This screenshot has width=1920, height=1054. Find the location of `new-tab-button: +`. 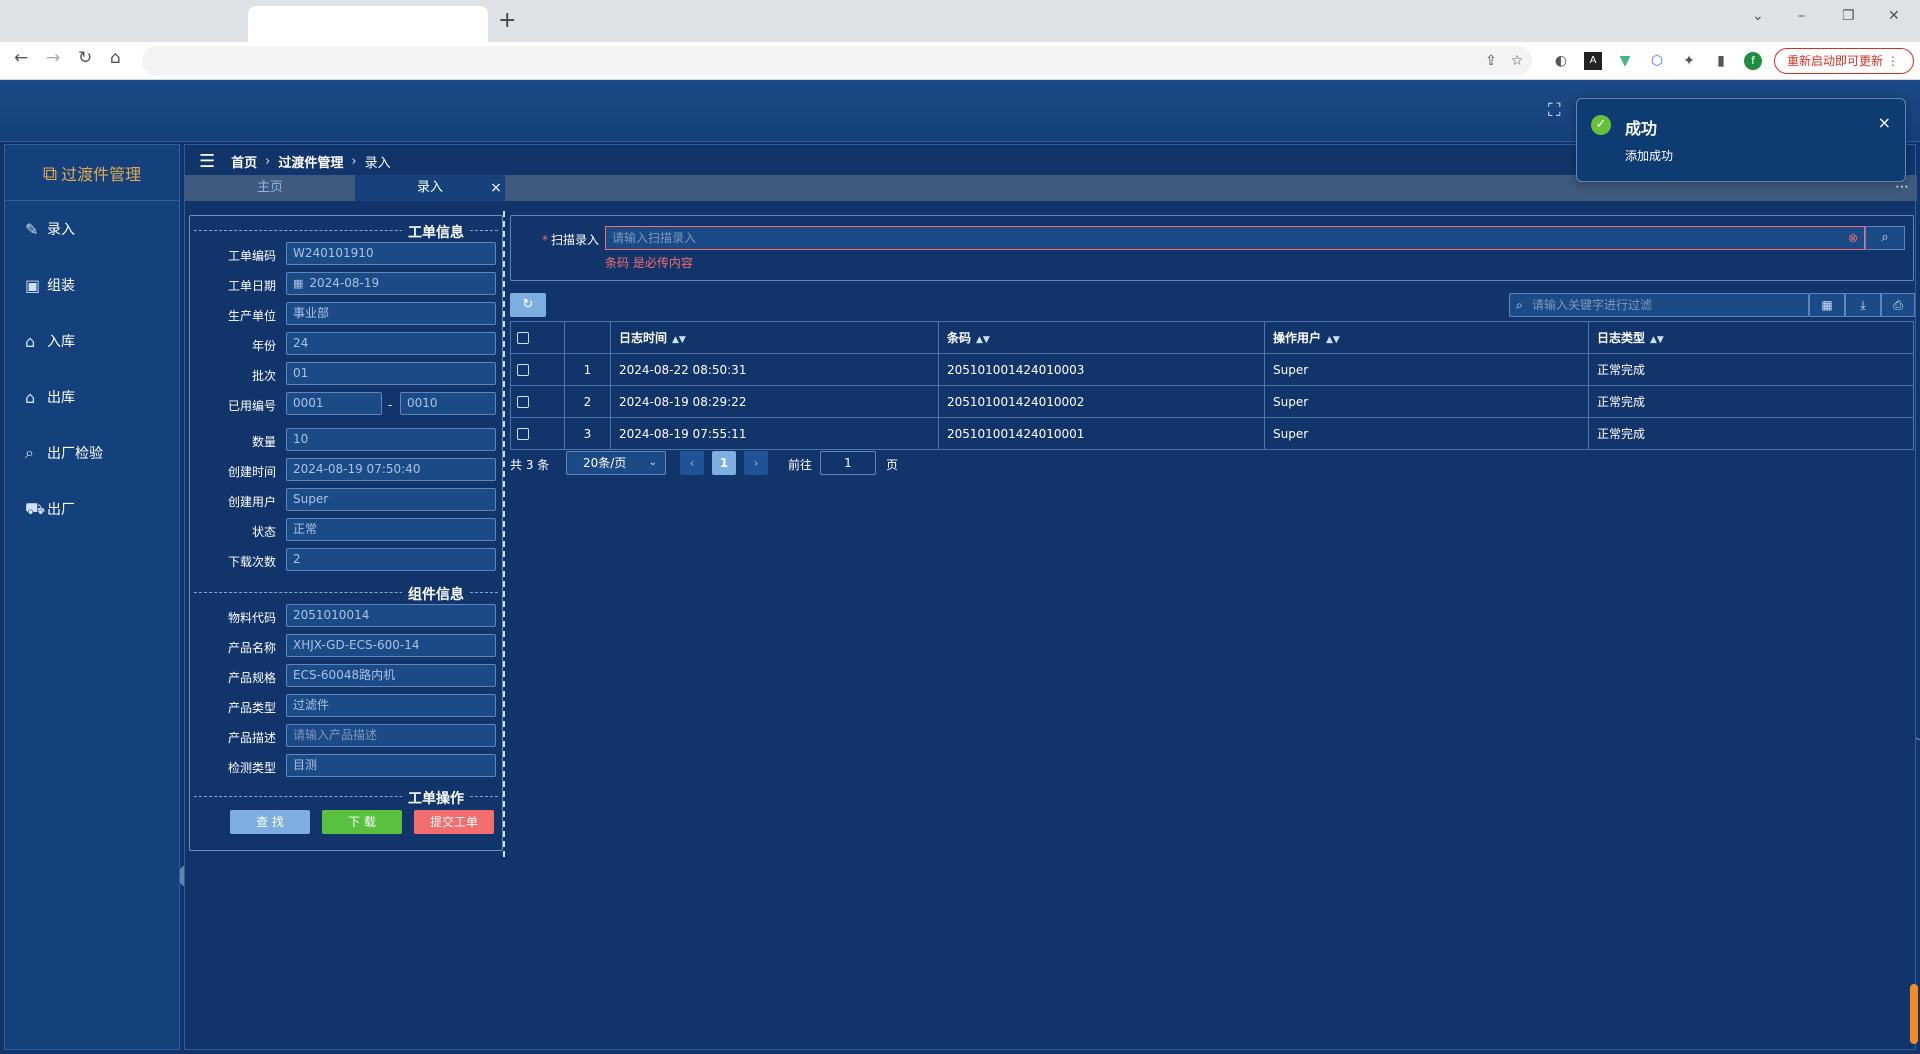

new-tab-button: + is located at coordinates (507, 20).